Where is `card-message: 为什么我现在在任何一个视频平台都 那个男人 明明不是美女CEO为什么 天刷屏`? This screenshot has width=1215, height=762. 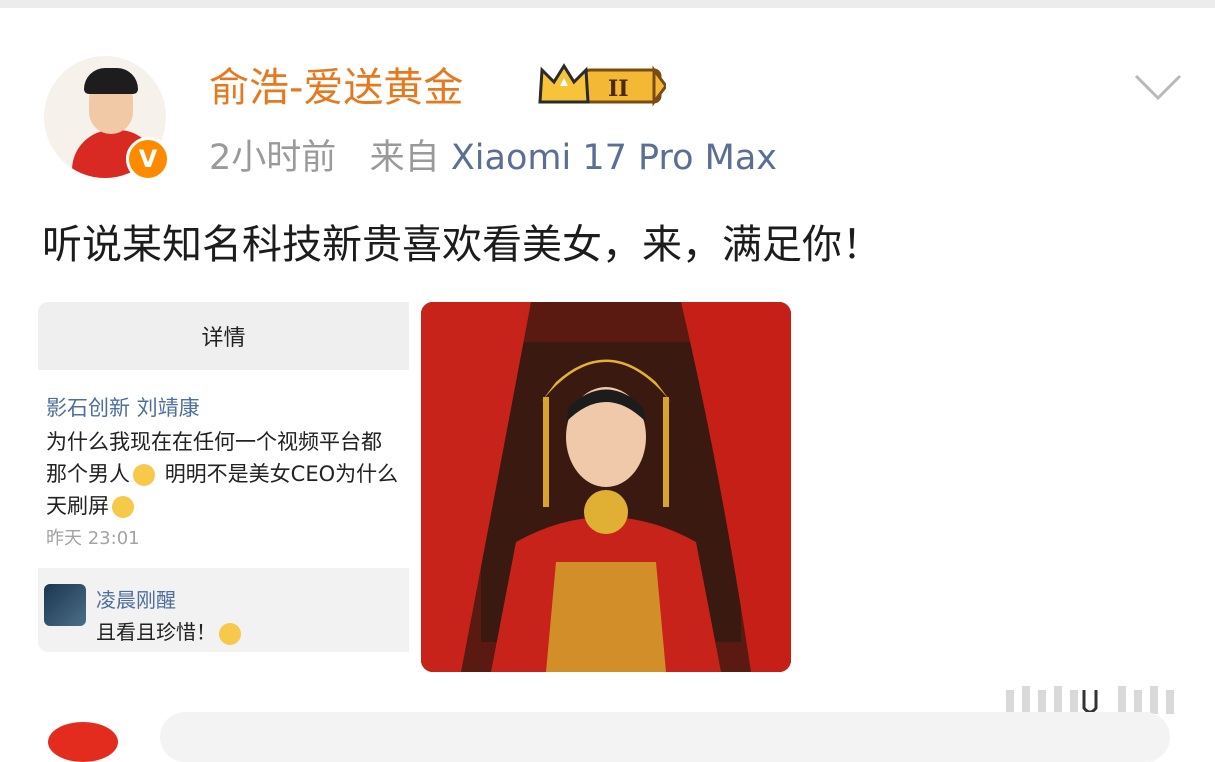 card-message: 为什么我现在在任何一个视频平台都 那个男人 明明不是美女CEO为什么 天刷屏 is located at coordinates (222, 474).